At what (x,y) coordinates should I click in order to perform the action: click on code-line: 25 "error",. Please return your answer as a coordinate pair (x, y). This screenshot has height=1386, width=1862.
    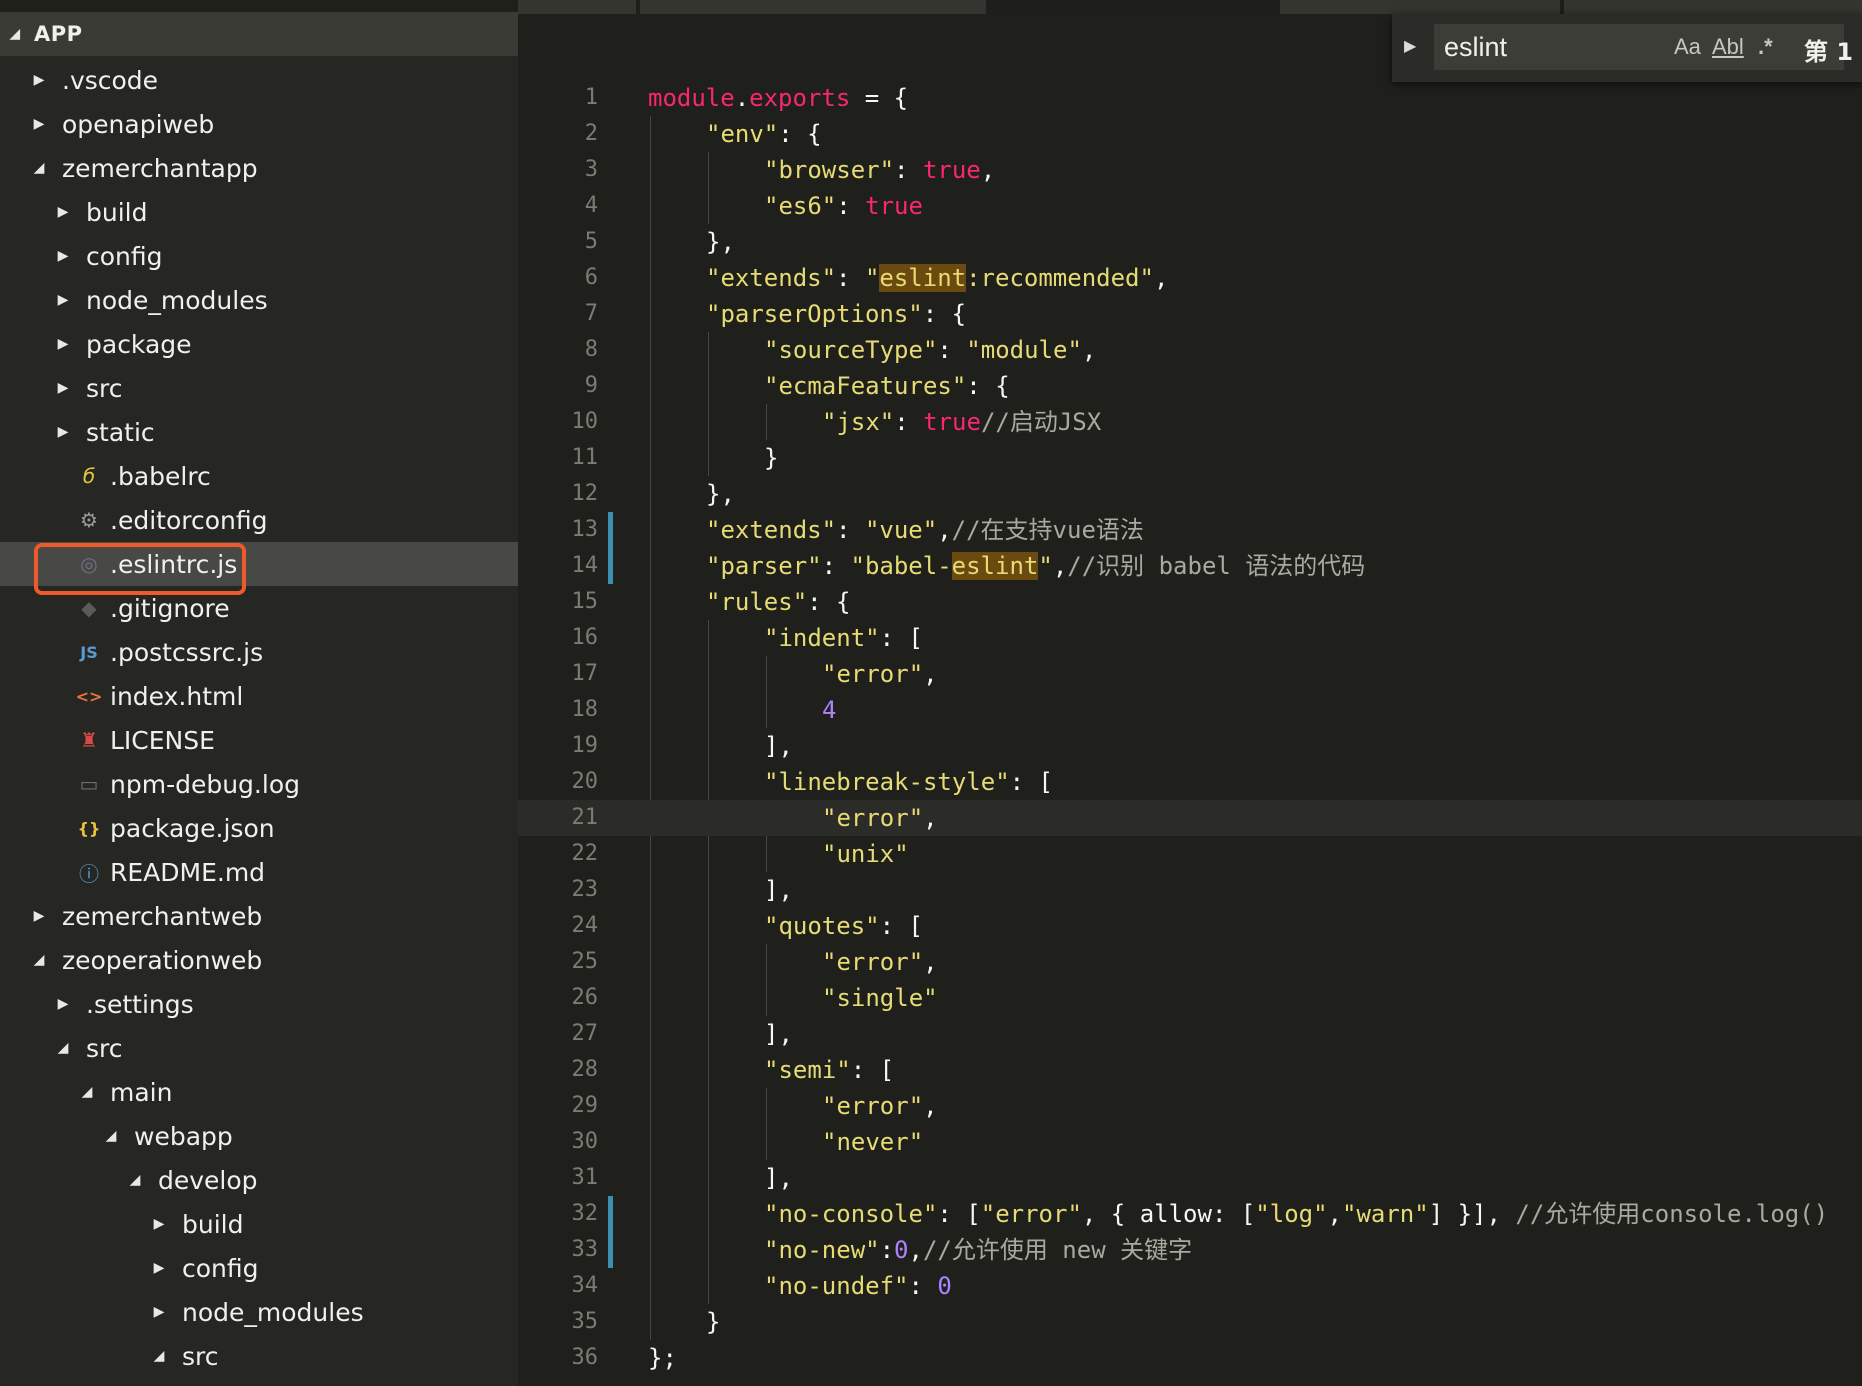
    Looking at the image, I should click on (1190, 962).